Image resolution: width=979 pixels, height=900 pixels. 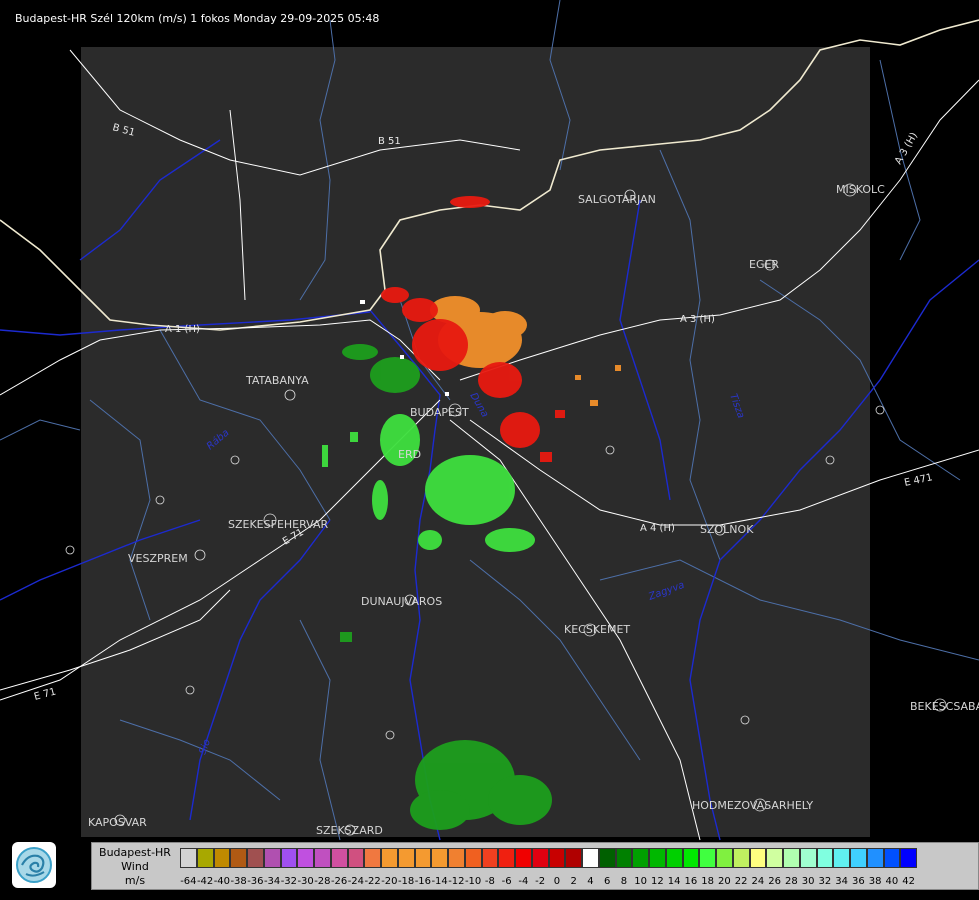 I want to click on city-label-erd: ERD, so click(x=409, y=454).